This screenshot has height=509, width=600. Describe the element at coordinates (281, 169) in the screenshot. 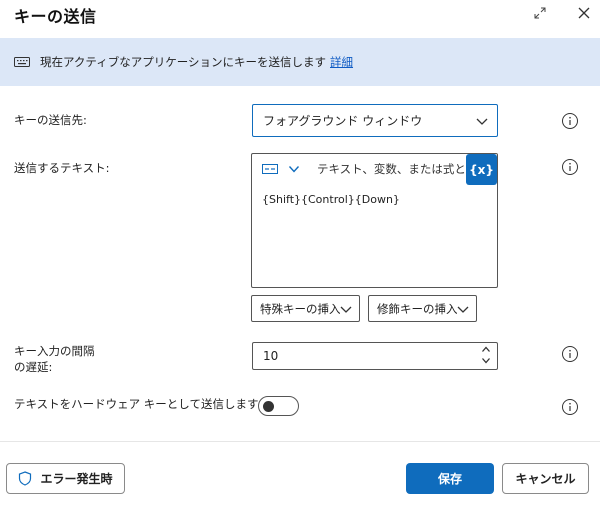

I see `text-format-toolbar` at that location.